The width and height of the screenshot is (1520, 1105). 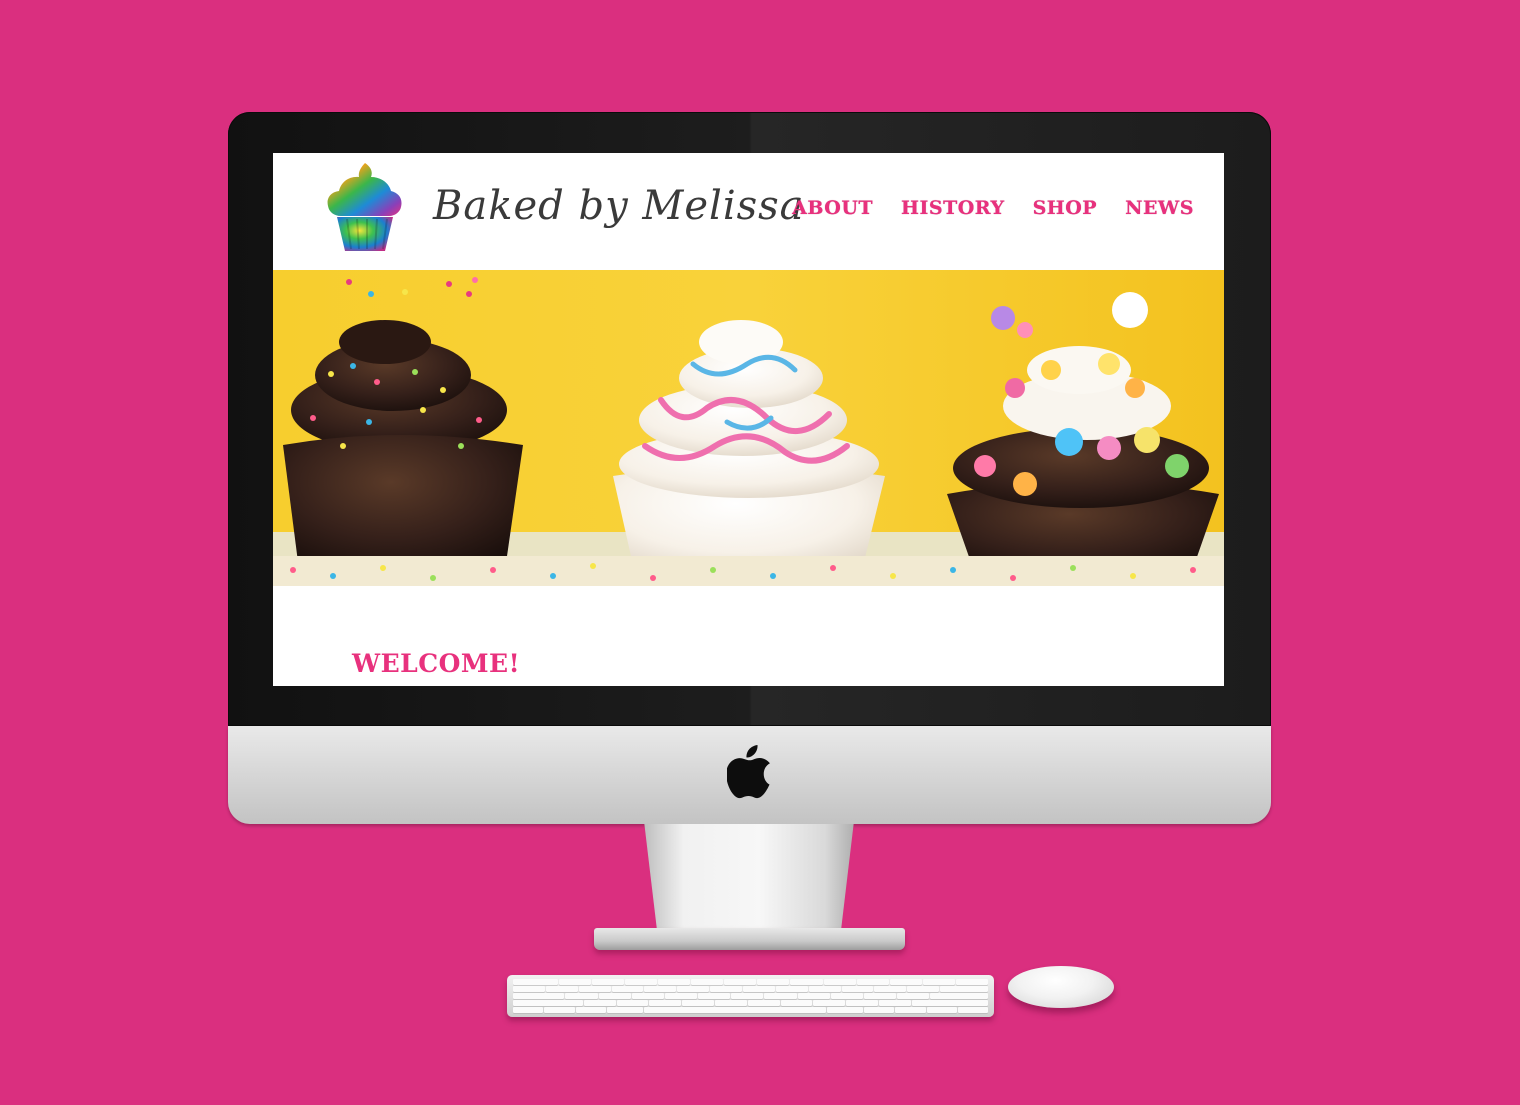 I want to click on keyboard, so click(x=750, y=996).